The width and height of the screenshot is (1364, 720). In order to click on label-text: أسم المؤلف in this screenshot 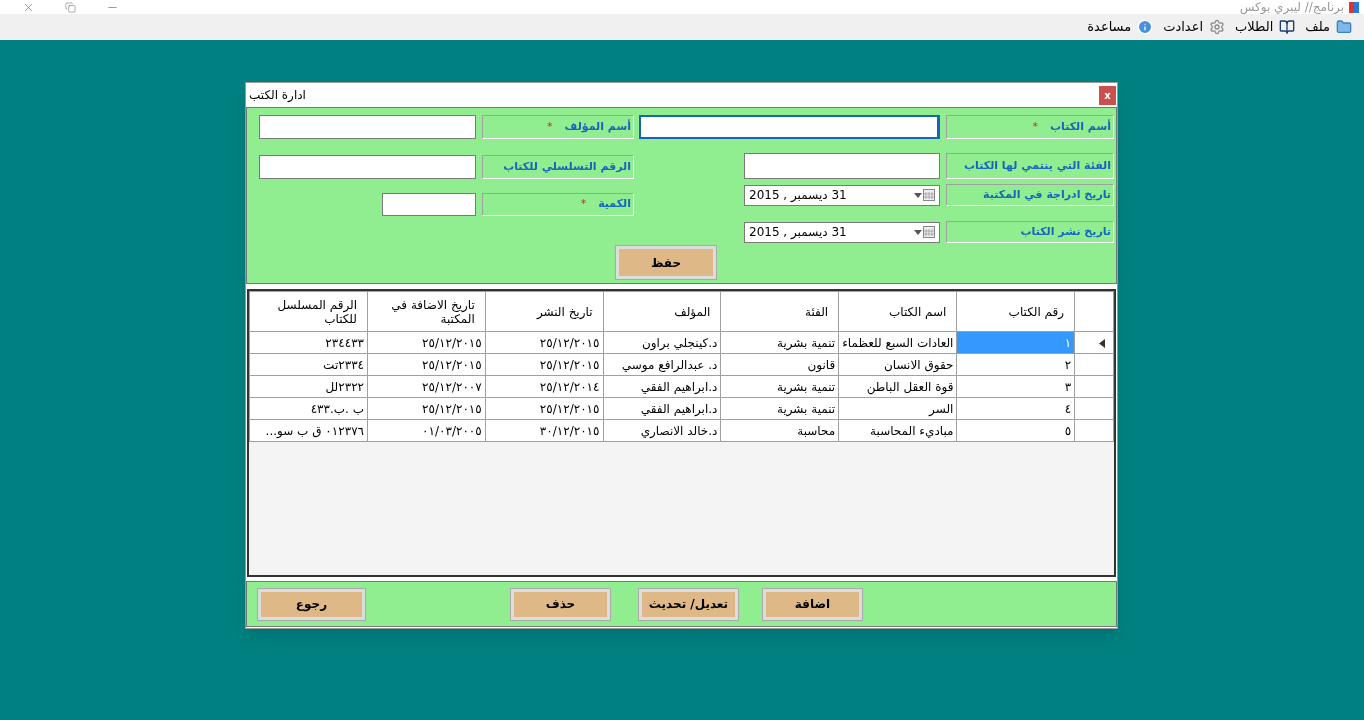, I will do `click(597, 126)`.